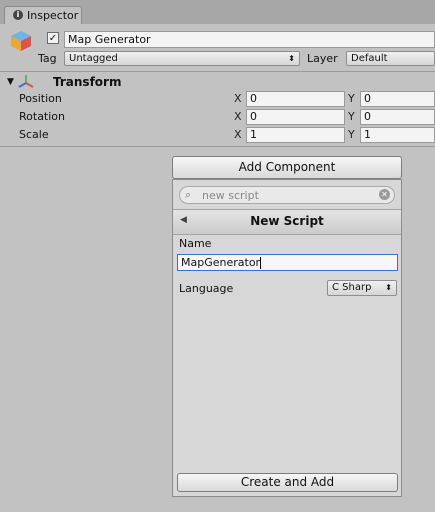 The height and width of the screenshot is (512, 435). Describe the element at coordinates (287, 262) in the screenshot. I see `script-name-input: MapGenerator` at that location.